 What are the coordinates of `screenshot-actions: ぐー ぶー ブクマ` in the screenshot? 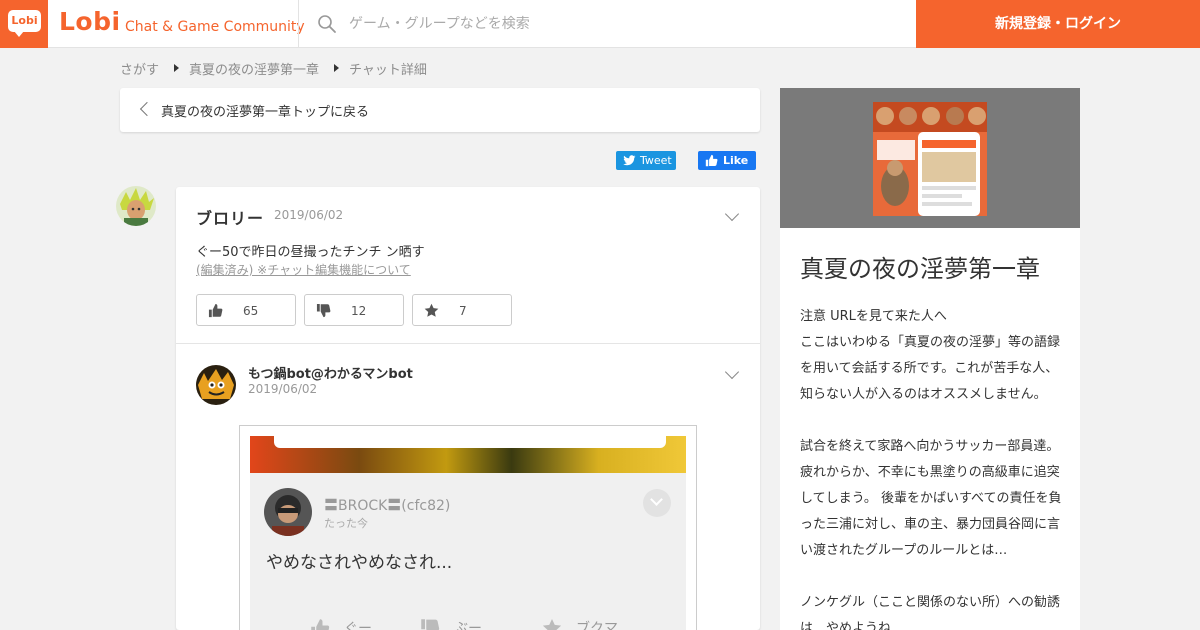 It's located at (468, 621).